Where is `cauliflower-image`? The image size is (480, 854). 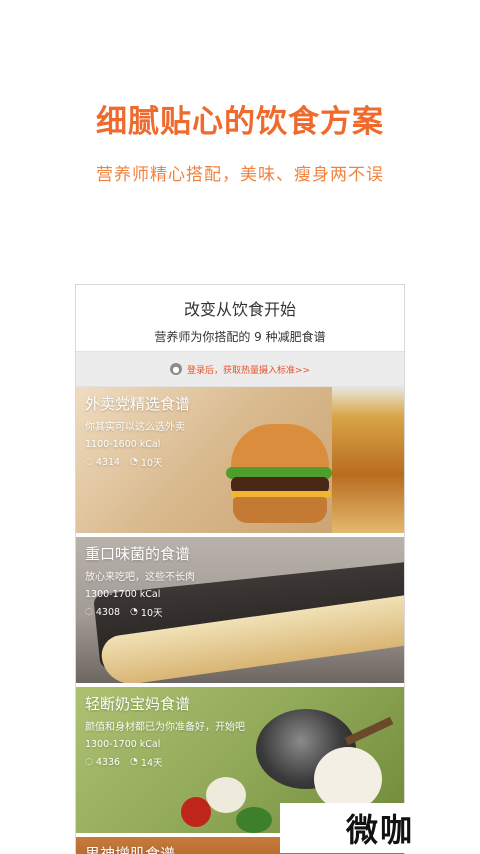 cauliflower-image is located at coordinates (226, 795).